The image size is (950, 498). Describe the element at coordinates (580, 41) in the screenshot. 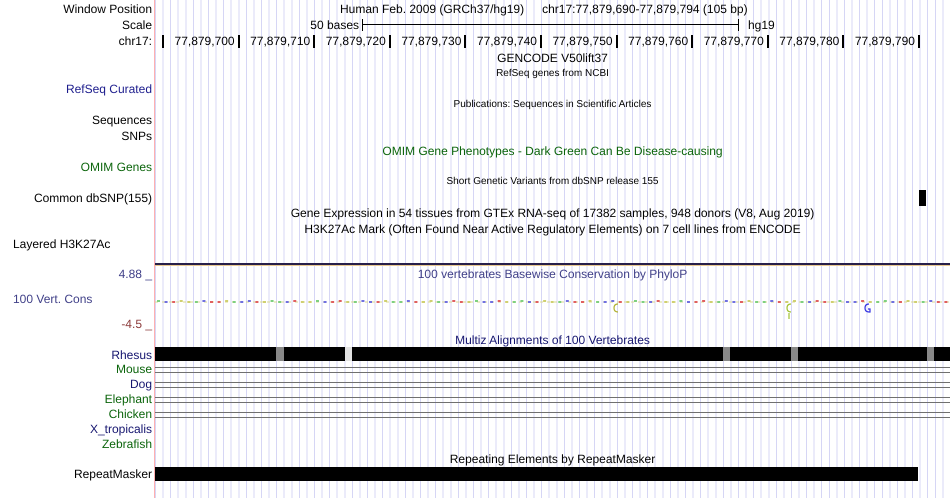

I see `tick-label: 77,879,750` at that location.